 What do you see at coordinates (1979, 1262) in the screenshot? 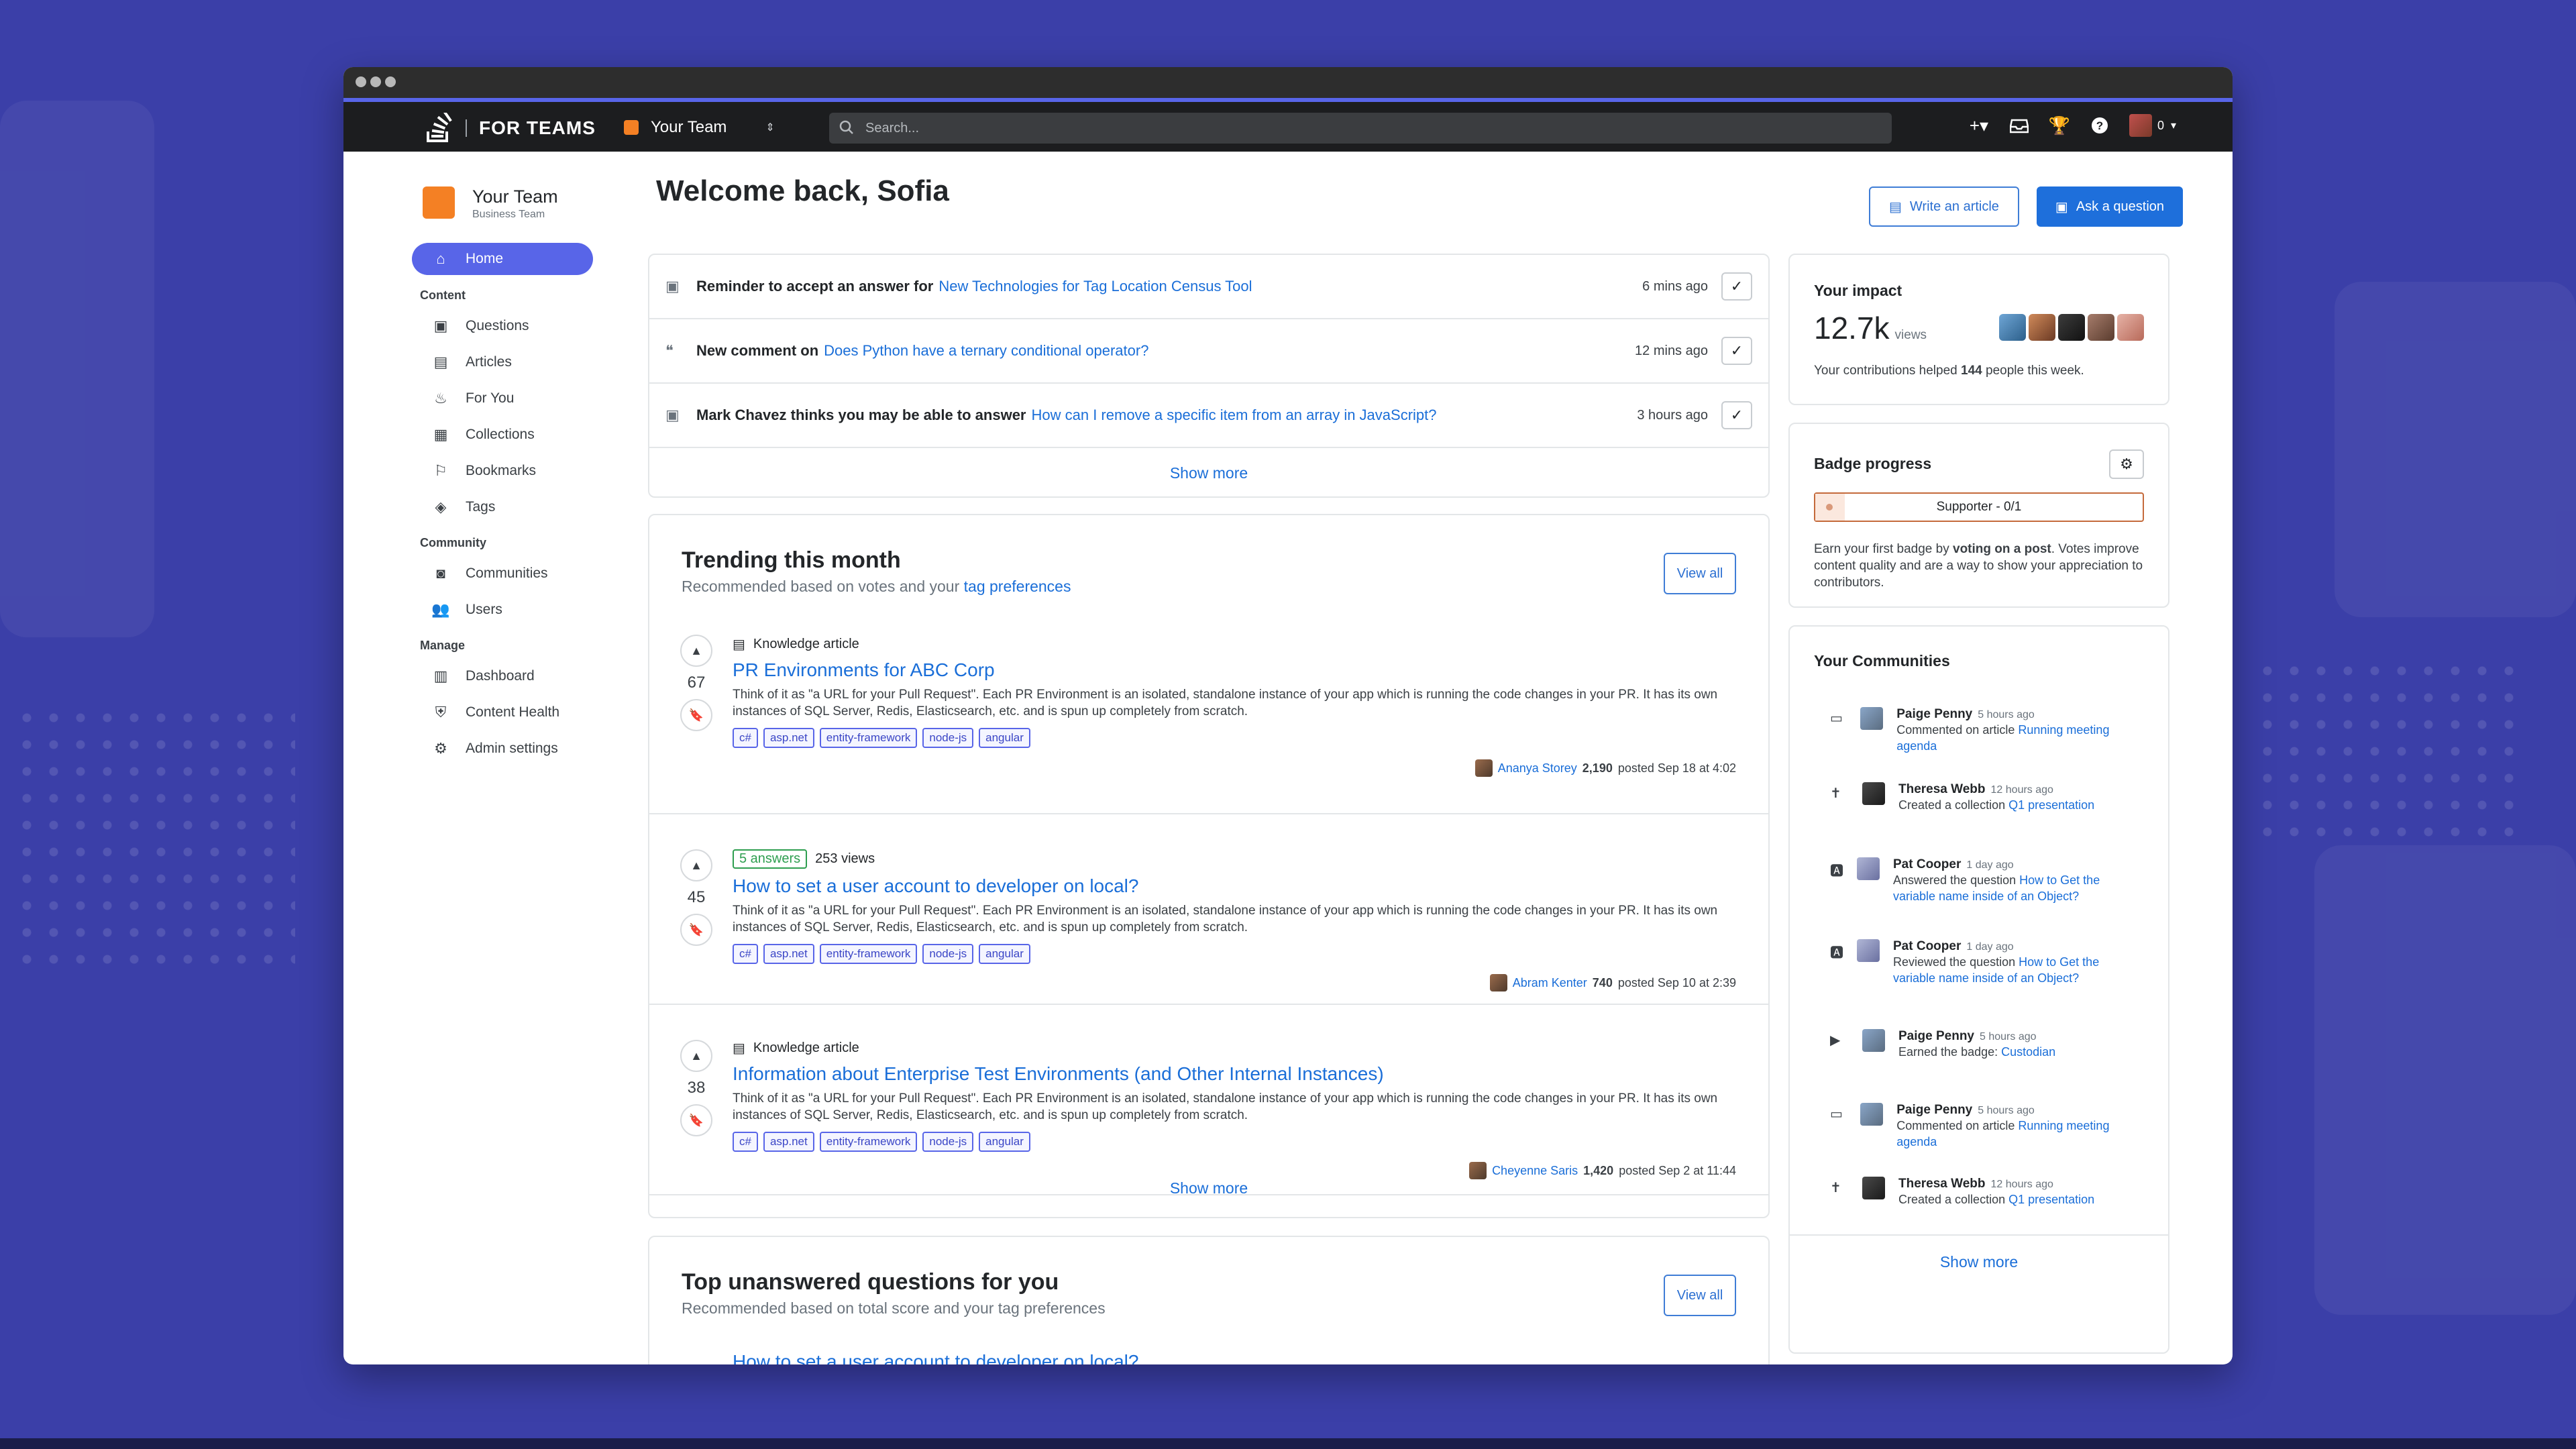
I see `communities-show-more: Show more` at bounding box center [1979, 1262].